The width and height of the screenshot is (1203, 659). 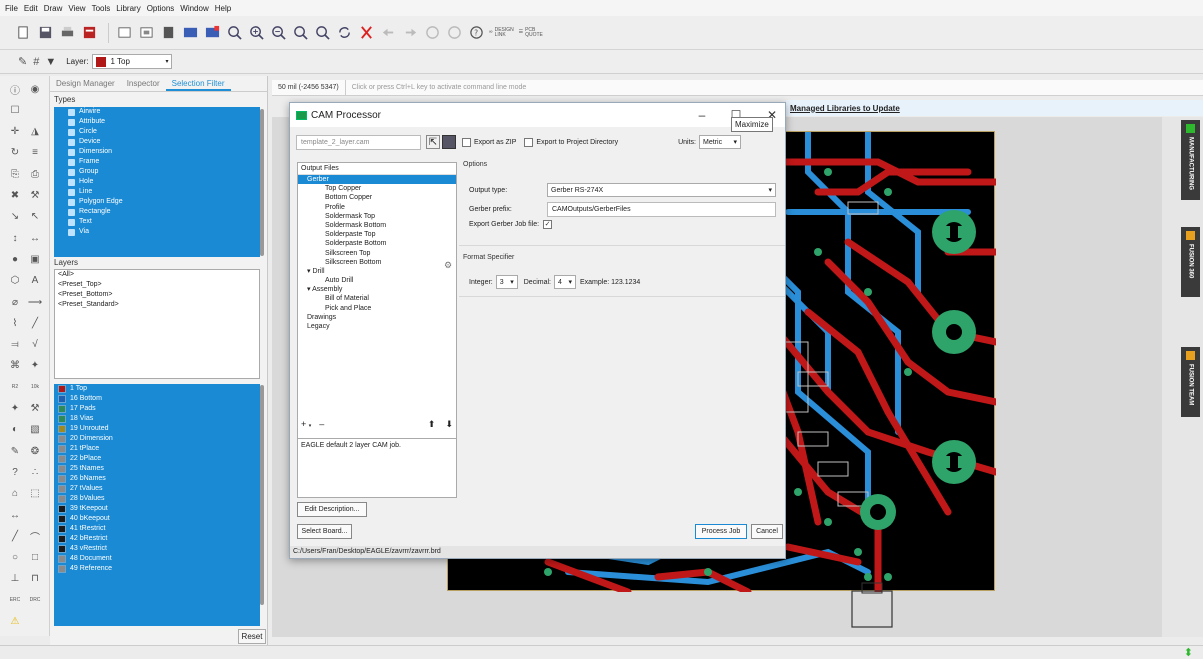 What do you see at coordinates (15, 302) in the screenshot?
I see `ratsnest-icon: ⌀` at bounding box center [15, 302].